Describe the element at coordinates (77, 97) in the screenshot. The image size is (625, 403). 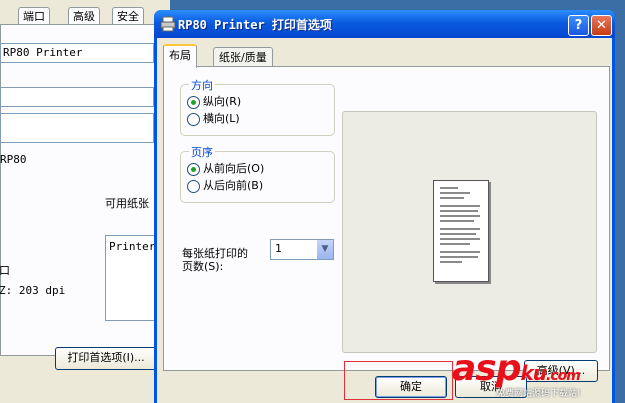
I see `location-field` at that location.